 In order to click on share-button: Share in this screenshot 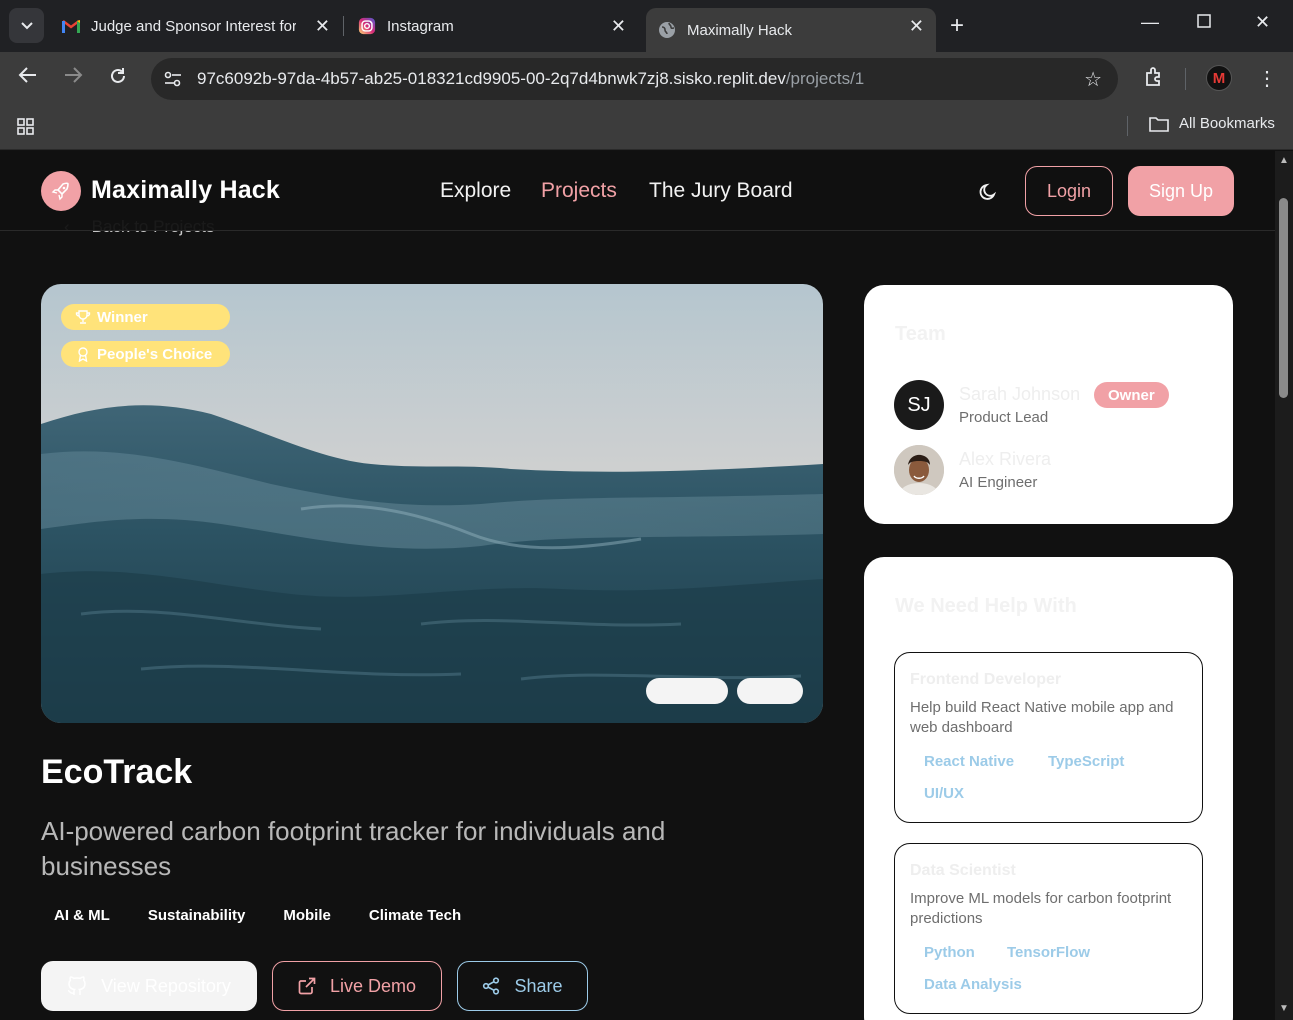, I will do `click(522, 986)`.